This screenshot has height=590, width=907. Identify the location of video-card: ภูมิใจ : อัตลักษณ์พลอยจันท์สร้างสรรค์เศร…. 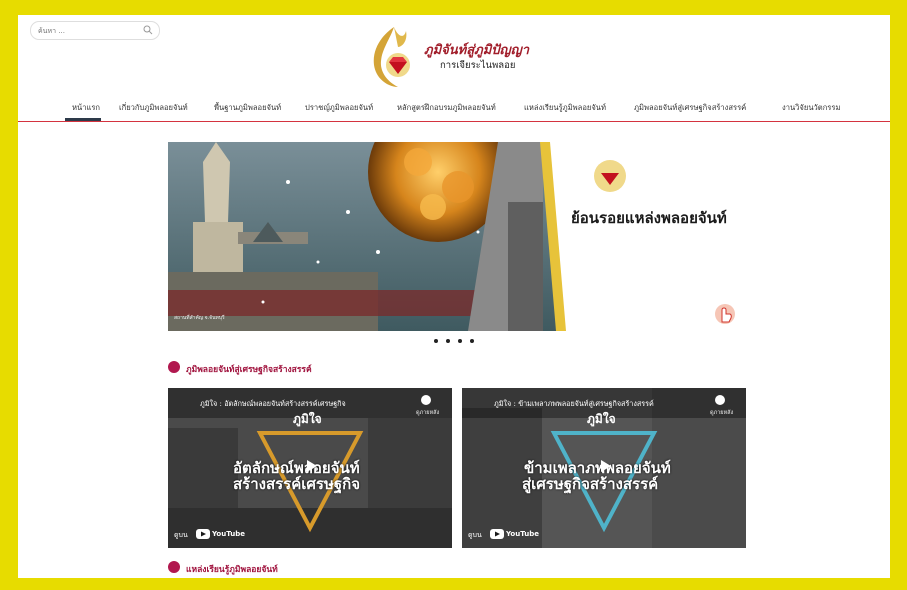
(310, 468).